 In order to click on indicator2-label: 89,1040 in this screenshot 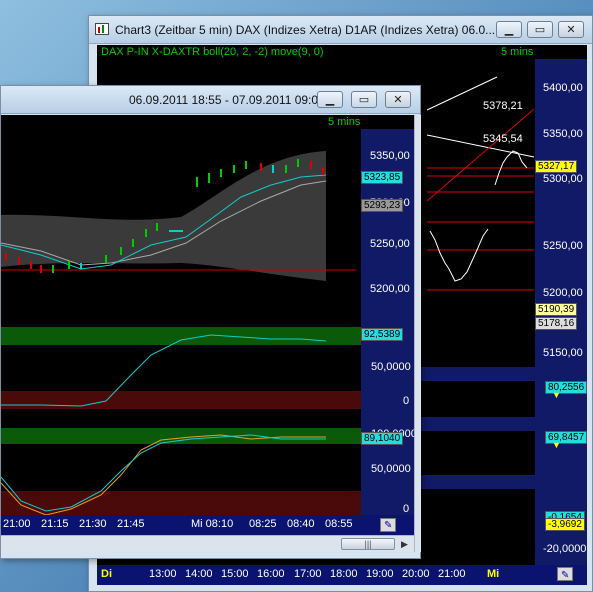, I will do `click(382, 438)`.